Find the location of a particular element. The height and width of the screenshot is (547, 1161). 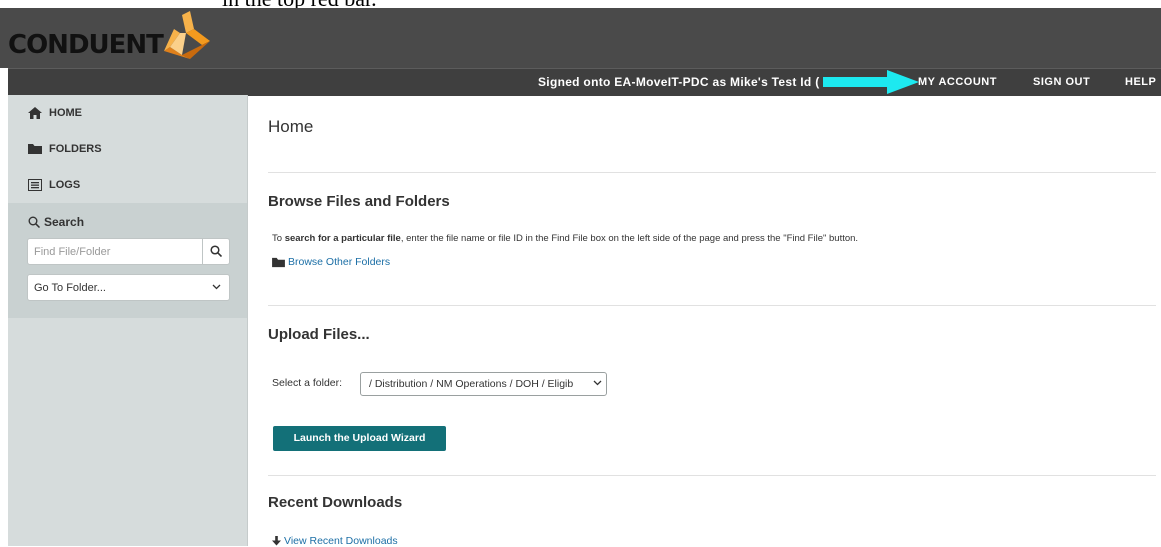

top-caption-text: in the top red bar. is located at coordinates (299, 4).